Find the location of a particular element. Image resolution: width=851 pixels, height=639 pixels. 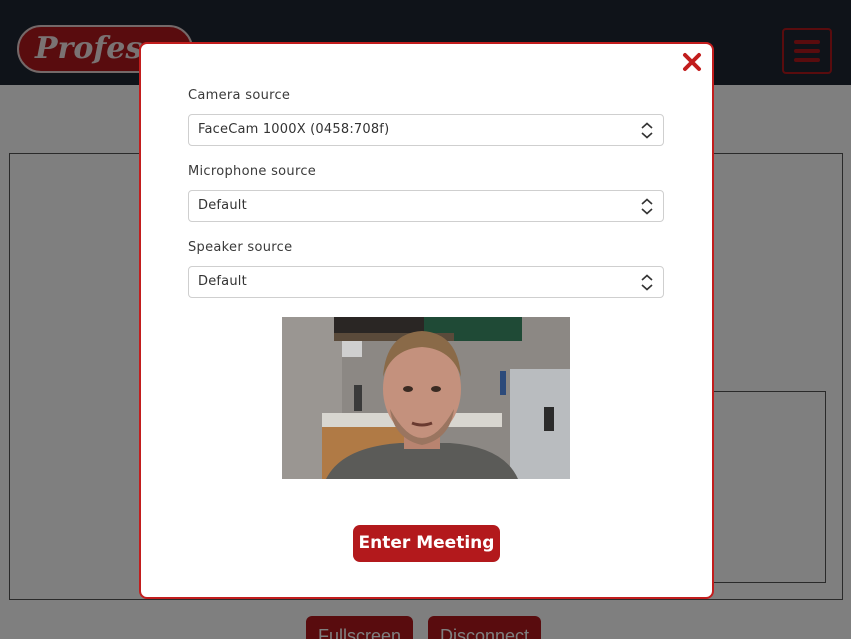

camera-source-value: FaceCam 1000X (0458:708f) is located at coordinates (294, 129).